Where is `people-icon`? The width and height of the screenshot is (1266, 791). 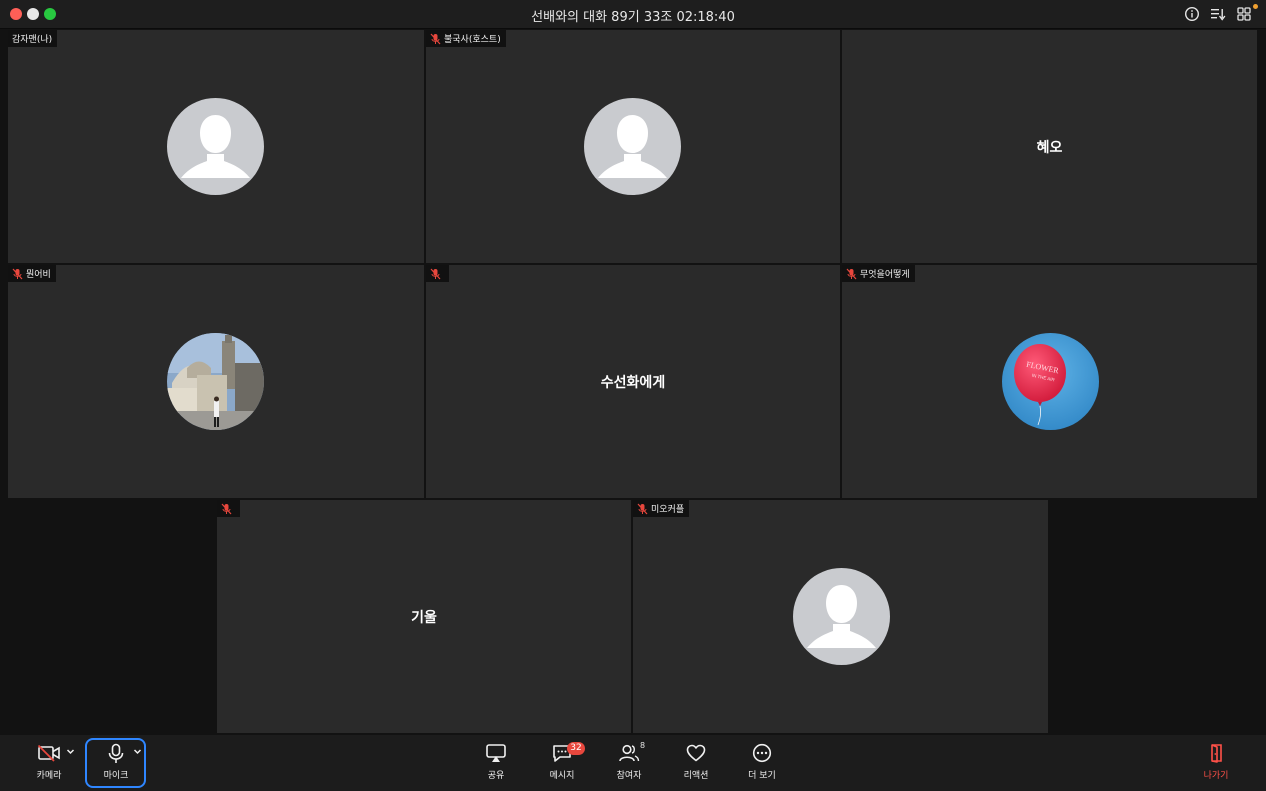
people-icon is located at coordinates (629, 753).